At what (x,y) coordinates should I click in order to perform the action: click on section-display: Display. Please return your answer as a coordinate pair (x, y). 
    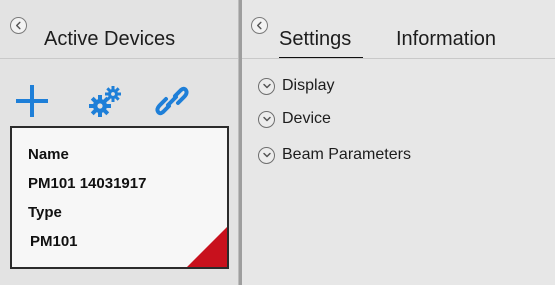
    Looking at the image, I should click on (296, 86).